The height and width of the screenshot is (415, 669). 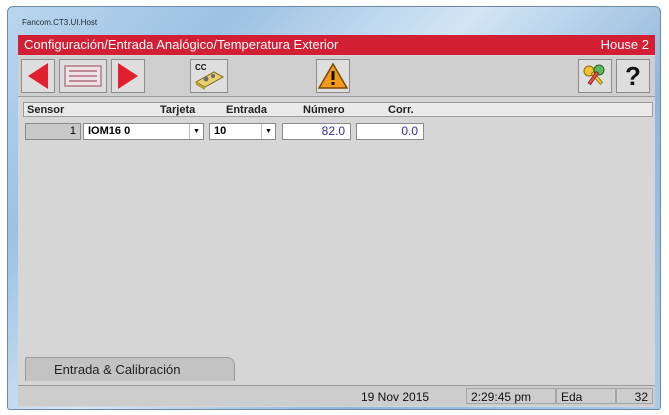 What do you see at coordinates (46, 110) in the screenshot?
I see `col-sensor: Sensor` at bounding box center [46, 110].